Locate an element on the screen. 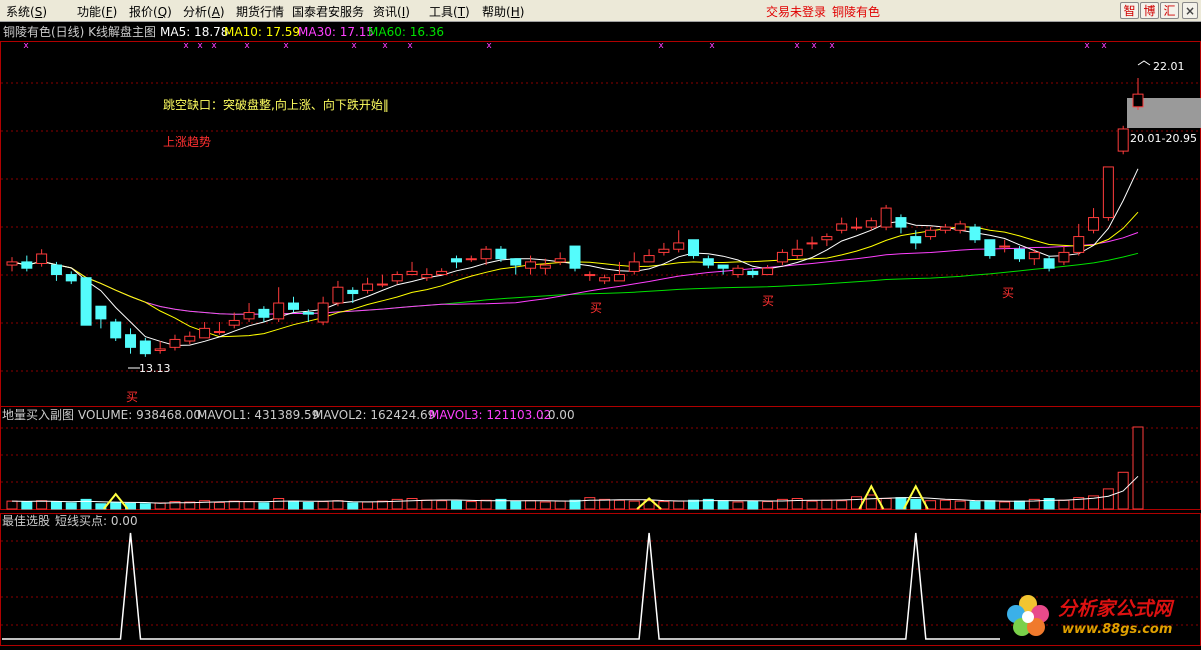 The width and height of the screenshot is (1201, 650). menu-quote: 报价(Q) is located at coordinates (150, 11).